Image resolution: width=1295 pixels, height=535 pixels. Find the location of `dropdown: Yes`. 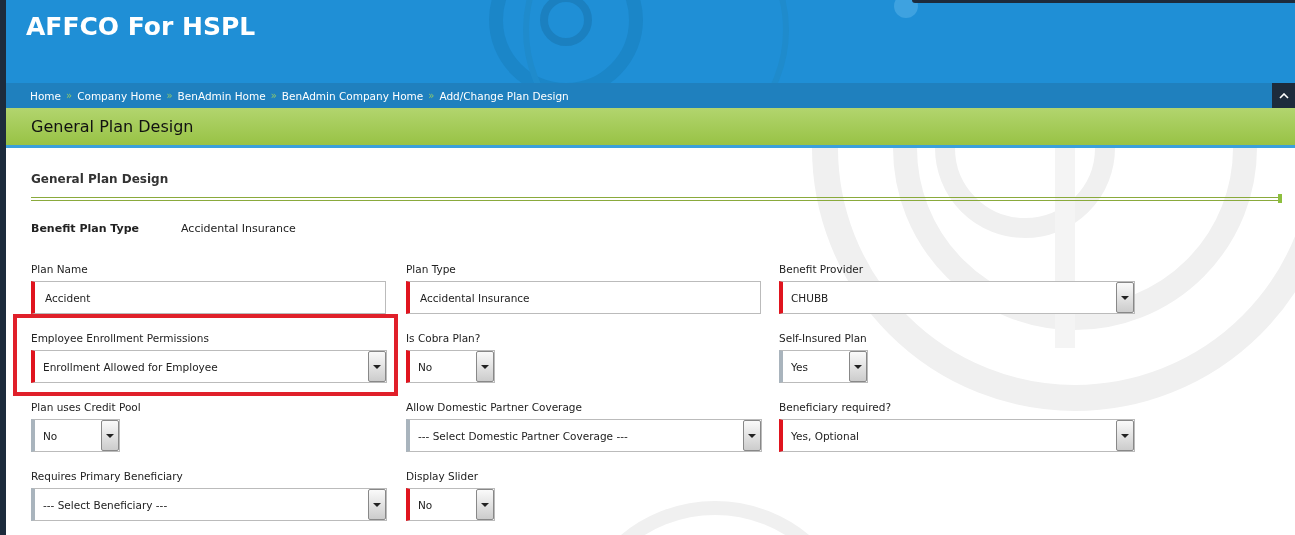

dropdown: Yes is located at coordinates (823, 366).